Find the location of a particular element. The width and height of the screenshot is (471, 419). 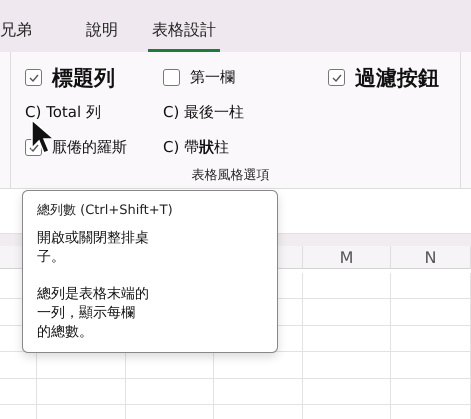

option-label: C) Total 列 is located at coordinates (63, 112).